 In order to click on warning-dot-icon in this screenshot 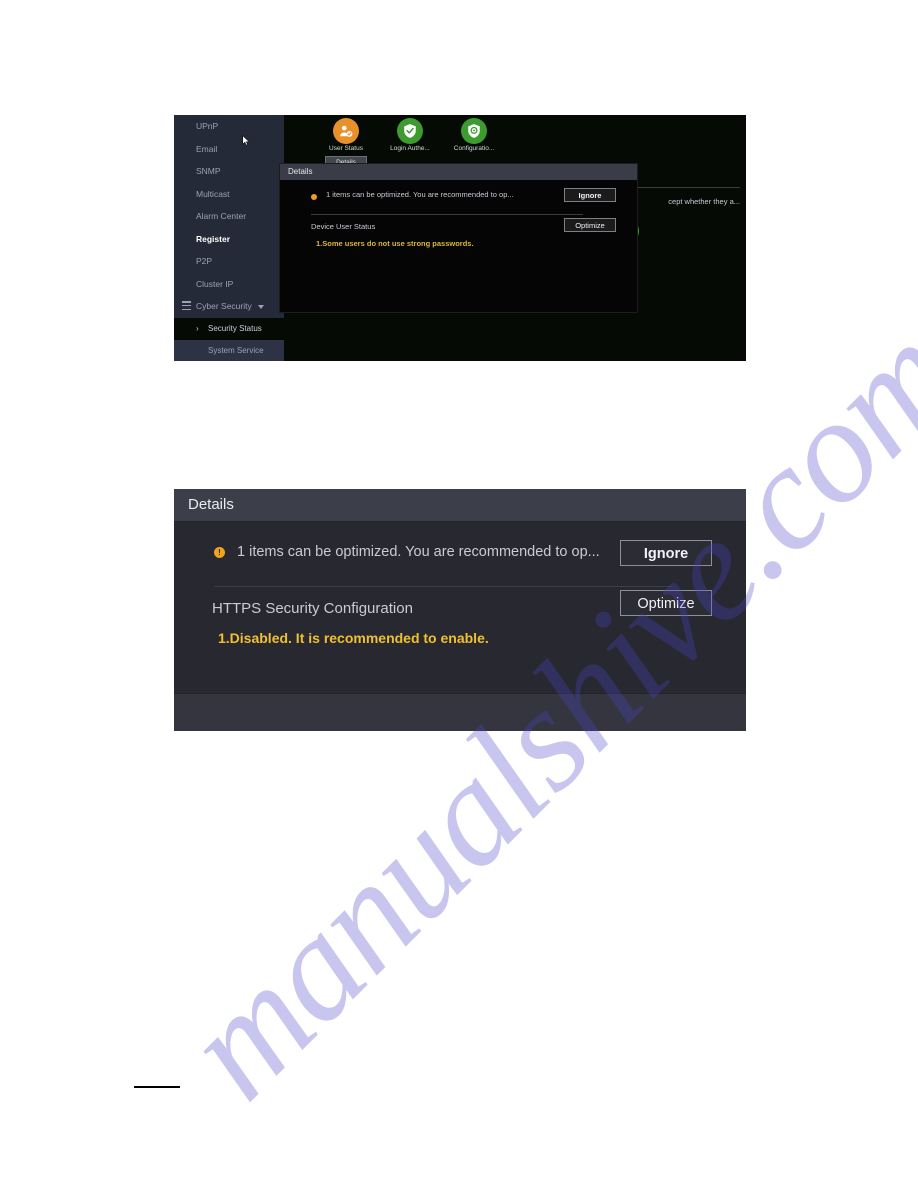, I will do `click(314, 197)`.